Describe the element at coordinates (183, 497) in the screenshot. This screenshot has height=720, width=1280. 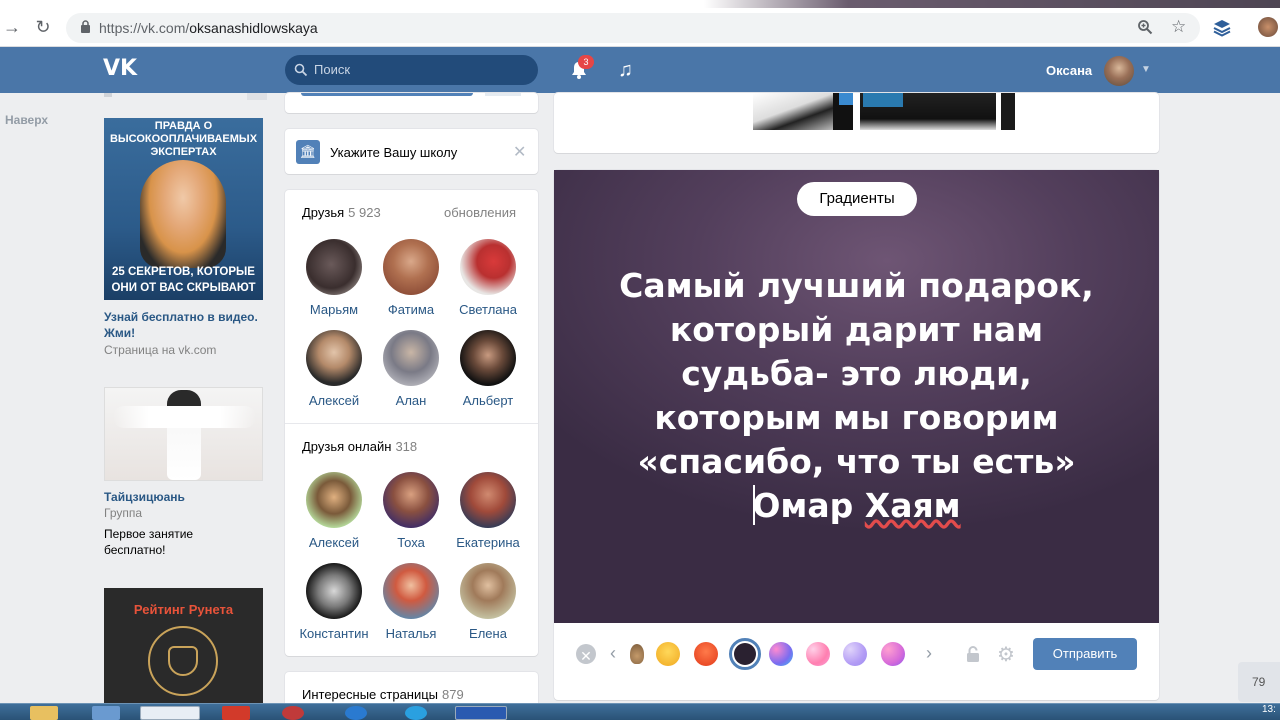
I see `ad-title: Тайцзицюань` at that location.